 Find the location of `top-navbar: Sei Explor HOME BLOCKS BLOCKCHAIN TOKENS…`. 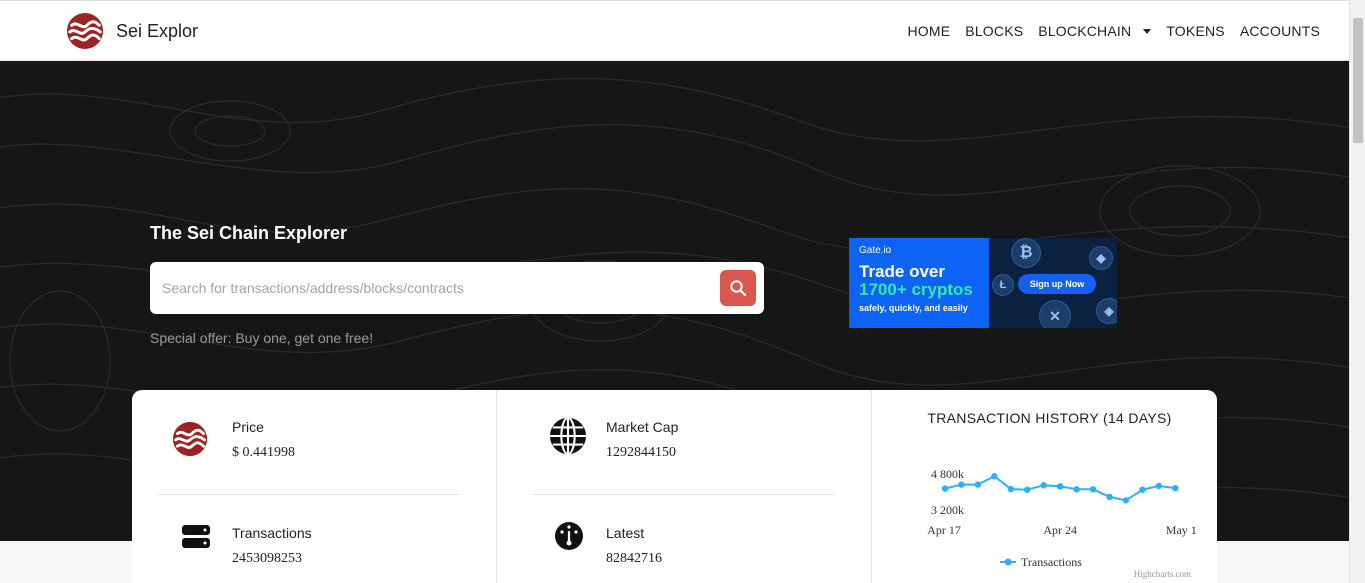

top-navbar: Sei Explor HOME BLOCKS BLOCKCHAIN TOKENS… is located at coordinates (674, 30).